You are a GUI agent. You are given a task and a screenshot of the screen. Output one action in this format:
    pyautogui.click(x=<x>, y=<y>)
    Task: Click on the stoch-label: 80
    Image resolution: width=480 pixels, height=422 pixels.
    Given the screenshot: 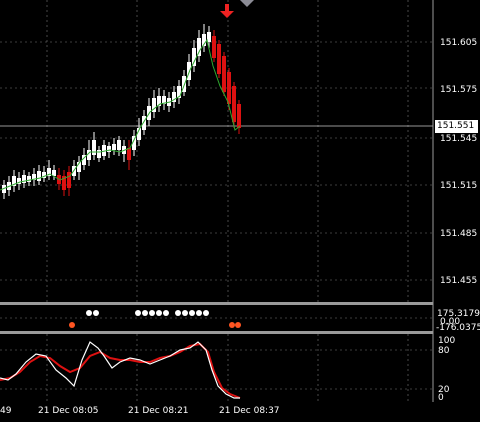 What is the action you would take?
    pyautogui.click(x=444, y=351)
    